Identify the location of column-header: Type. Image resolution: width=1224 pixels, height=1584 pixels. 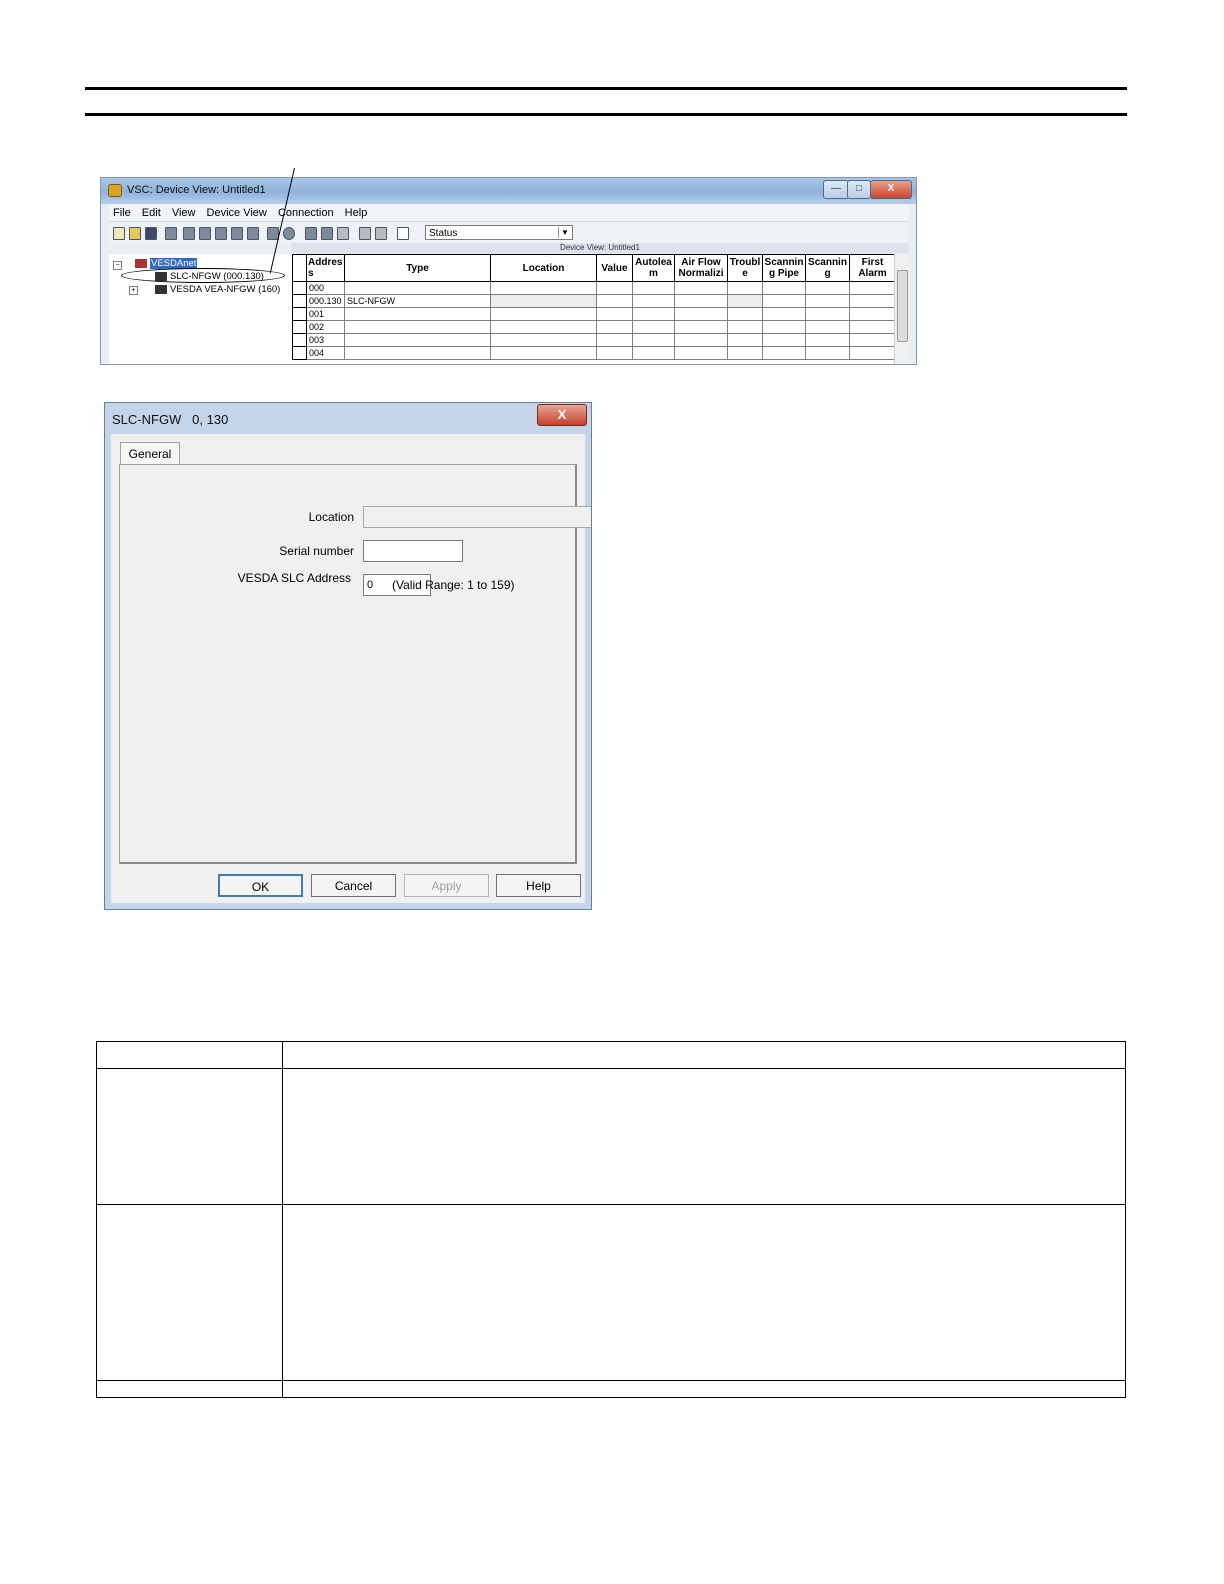
(417, 268).